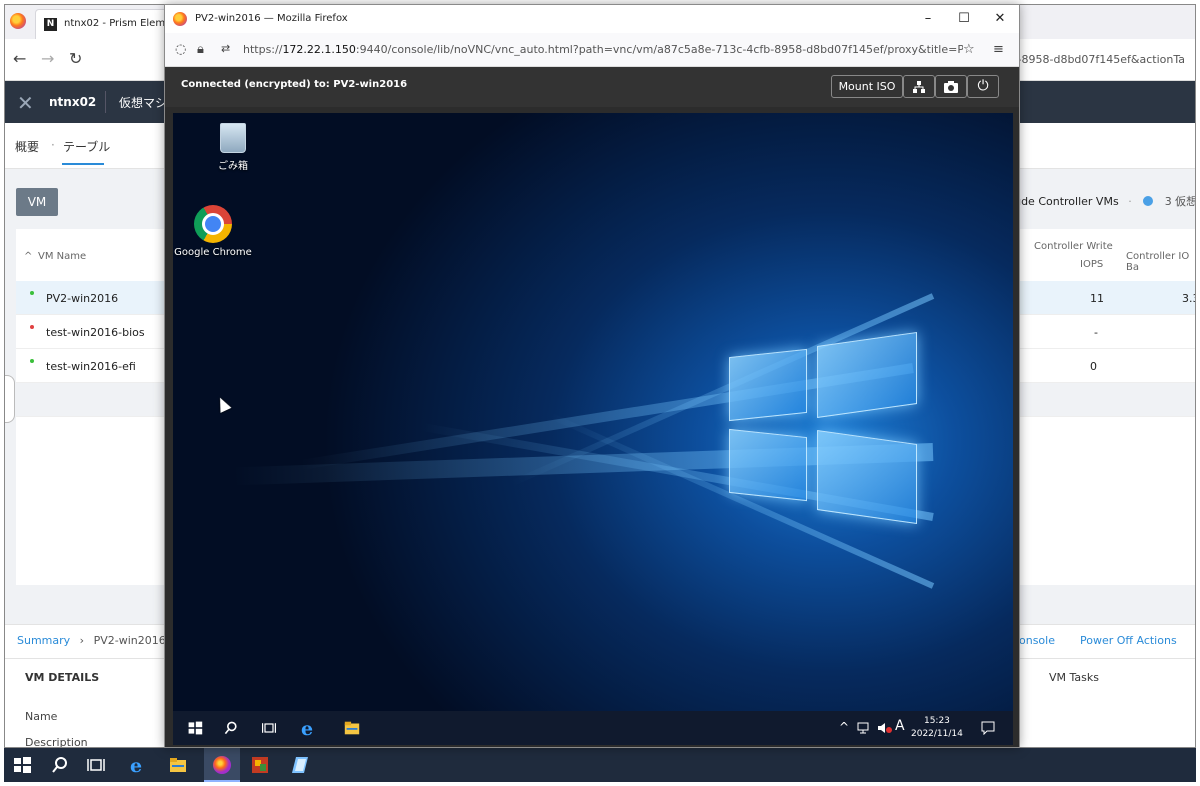 This screenshot has width=1200, height=786. What do you see at coordinates (844, 727) in the screenshot?
I see `show-hidden-icons: ^` at bounding box center [844, 727].